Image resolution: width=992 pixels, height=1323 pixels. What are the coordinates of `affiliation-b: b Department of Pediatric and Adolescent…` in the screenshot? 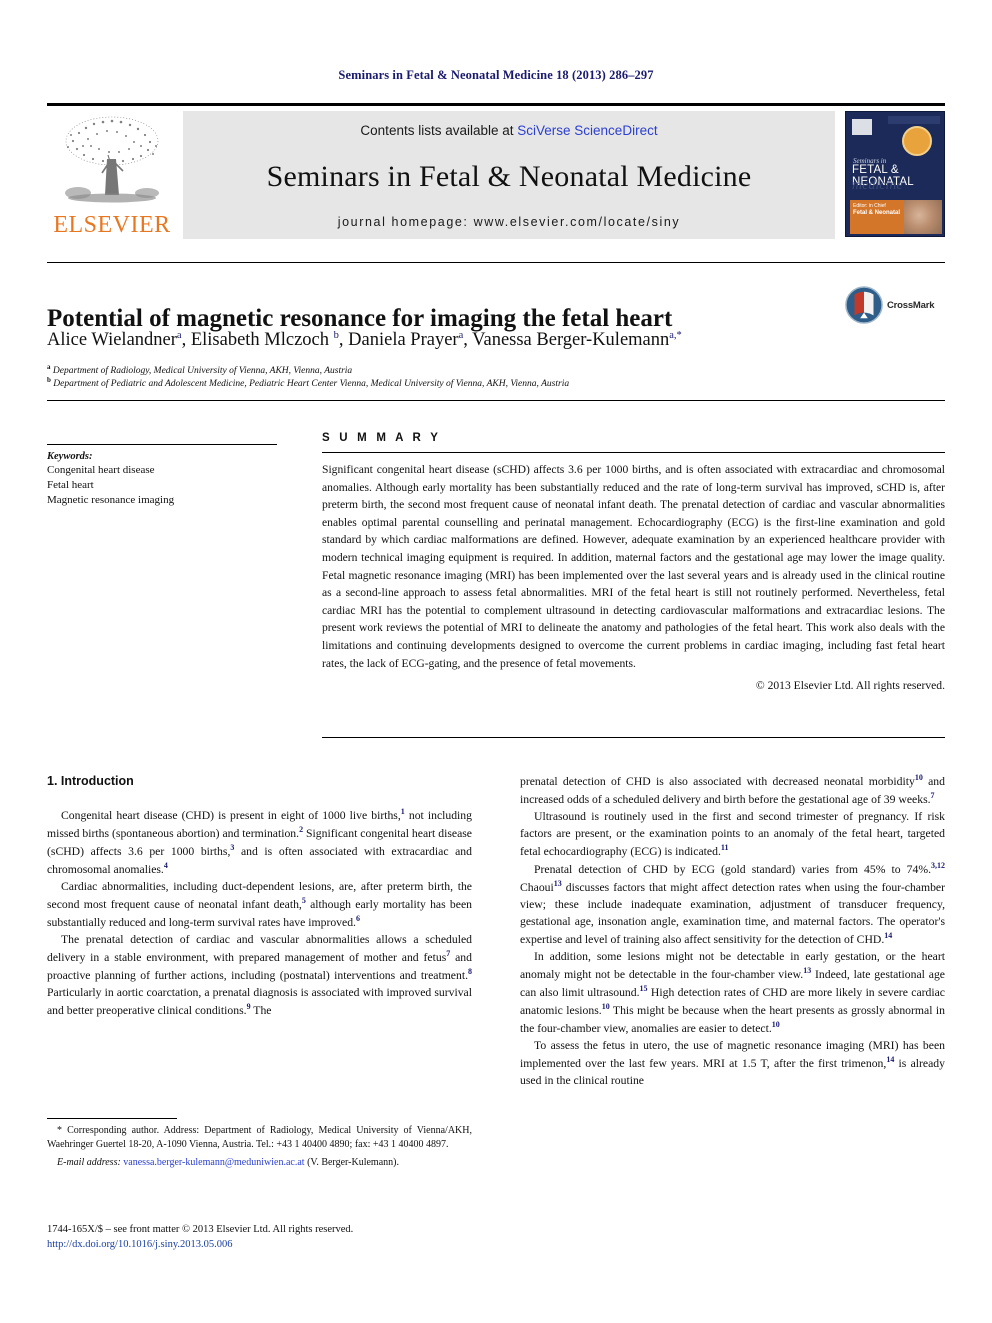 It's located at (308, 383).